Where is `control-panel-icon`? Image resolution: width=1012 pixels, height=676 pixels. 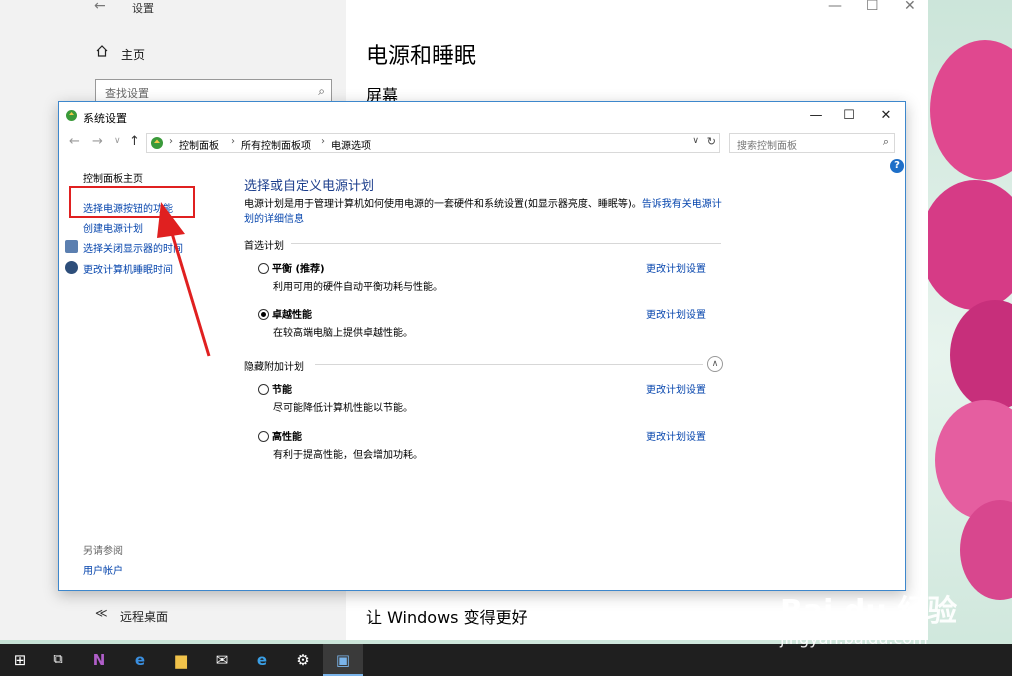 control-panel-icon is located at coordinates (157, 143).